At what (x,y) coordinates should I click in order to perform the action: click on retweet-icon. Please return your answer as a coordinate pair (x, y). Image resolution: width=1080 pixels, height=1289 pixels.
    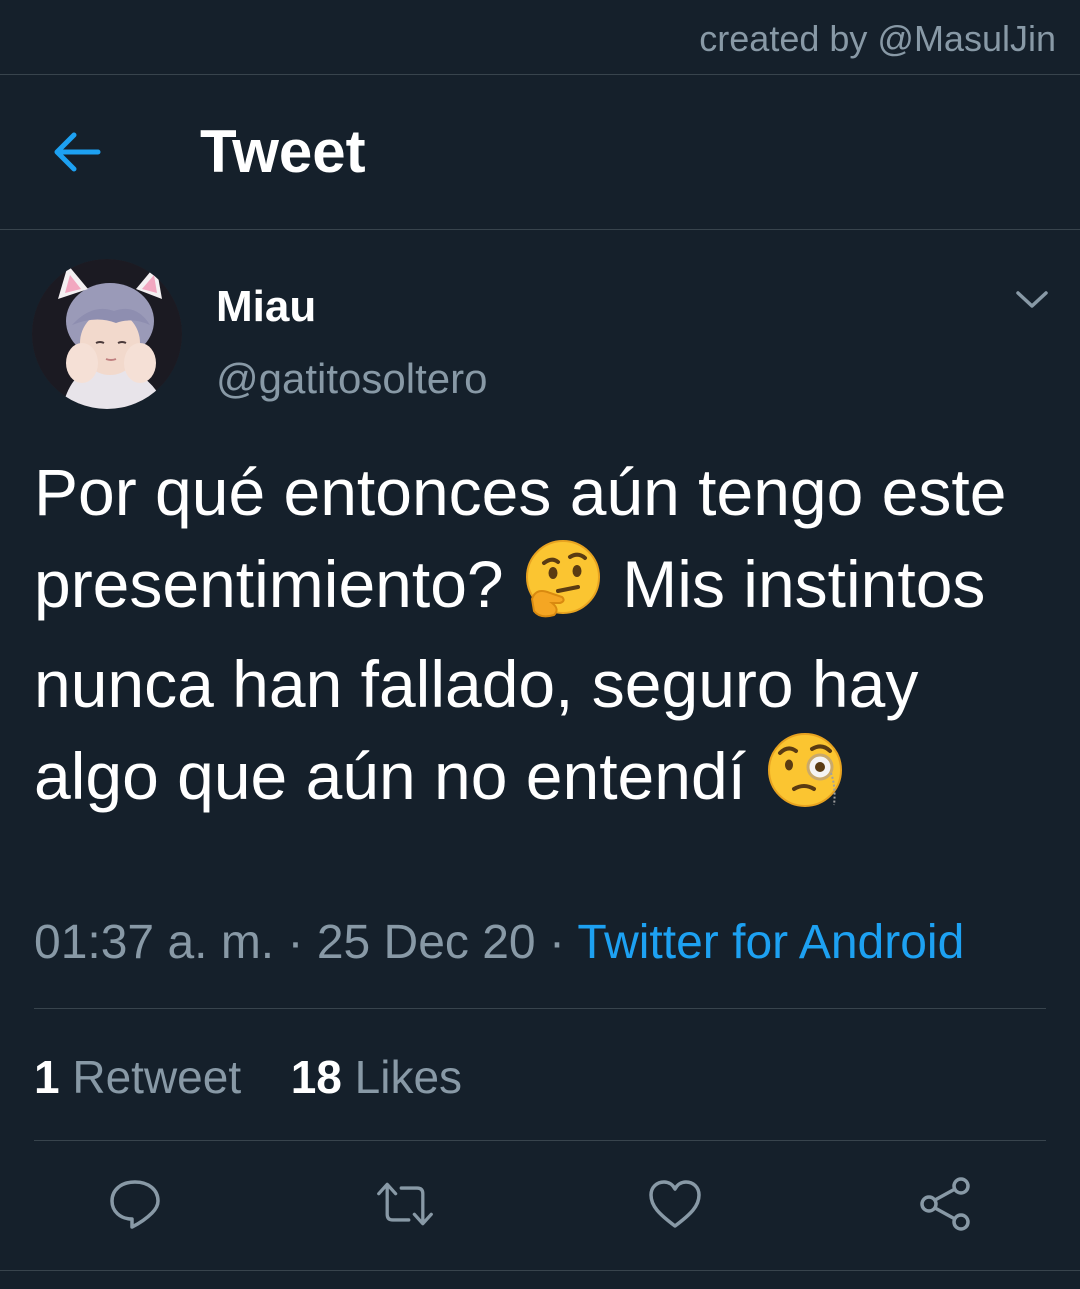
    Looking at the image, I should click on (405, 1204).